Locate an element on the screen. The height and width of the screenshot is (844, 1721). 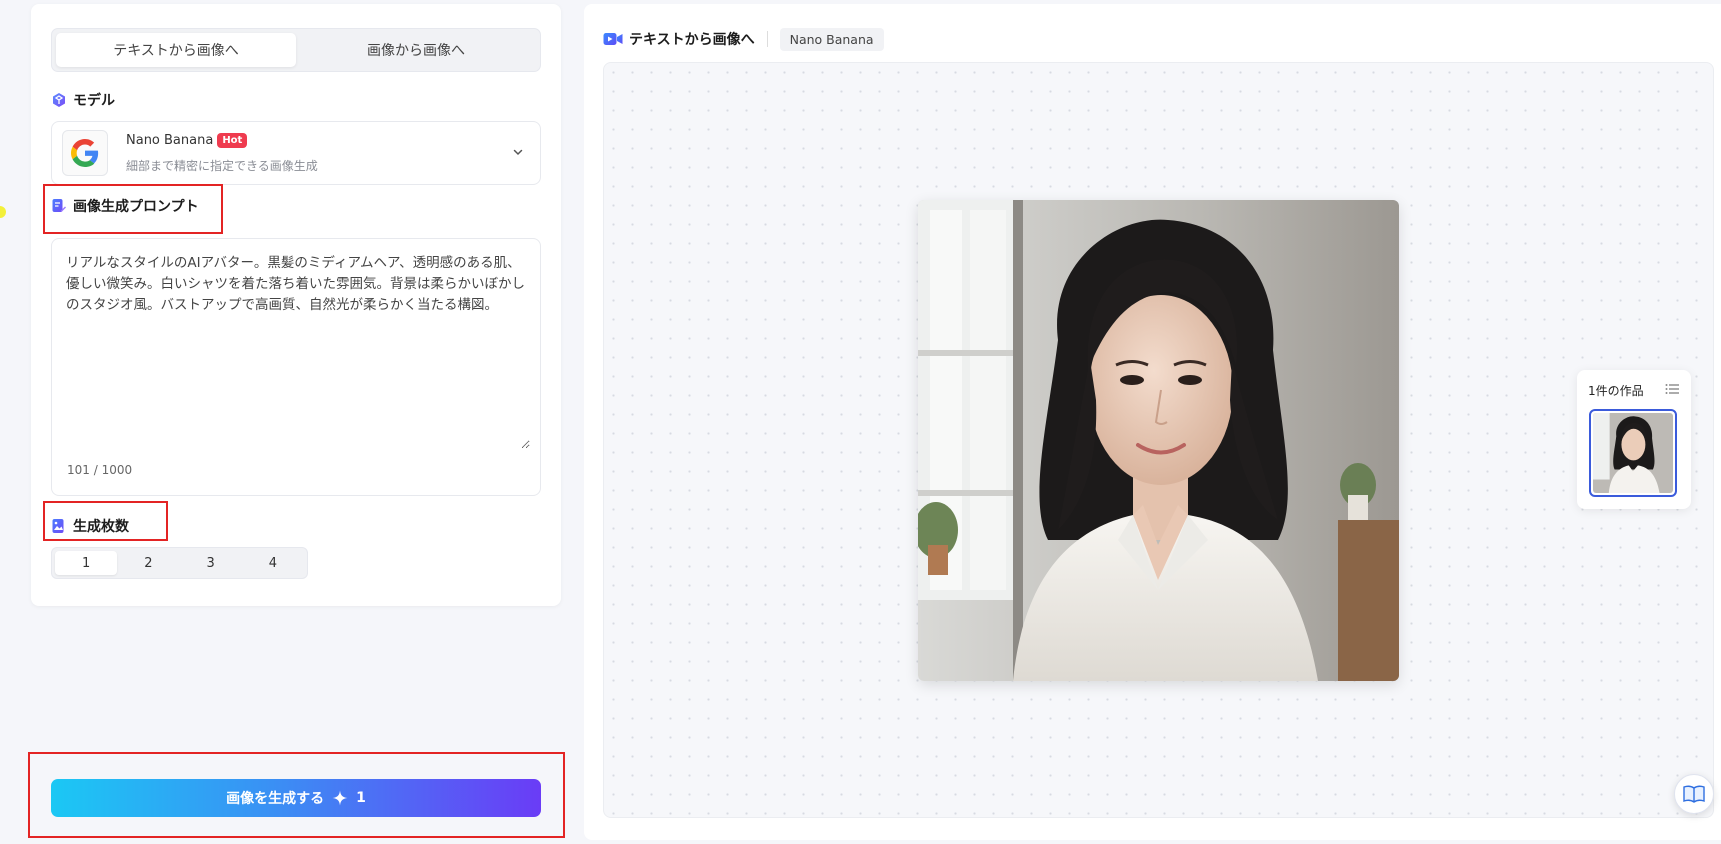
count-option-1: 1 is located at coordinates (86, 563).